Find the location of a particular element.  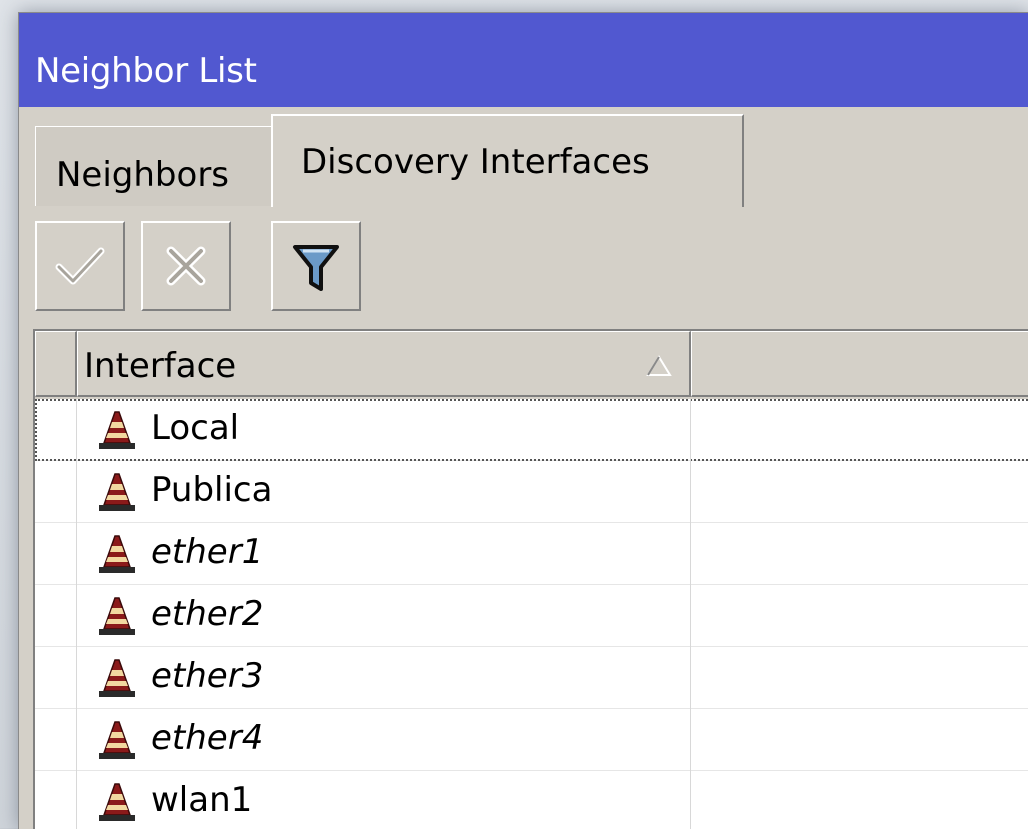

filter-icon is located at coordinates (316, 268).